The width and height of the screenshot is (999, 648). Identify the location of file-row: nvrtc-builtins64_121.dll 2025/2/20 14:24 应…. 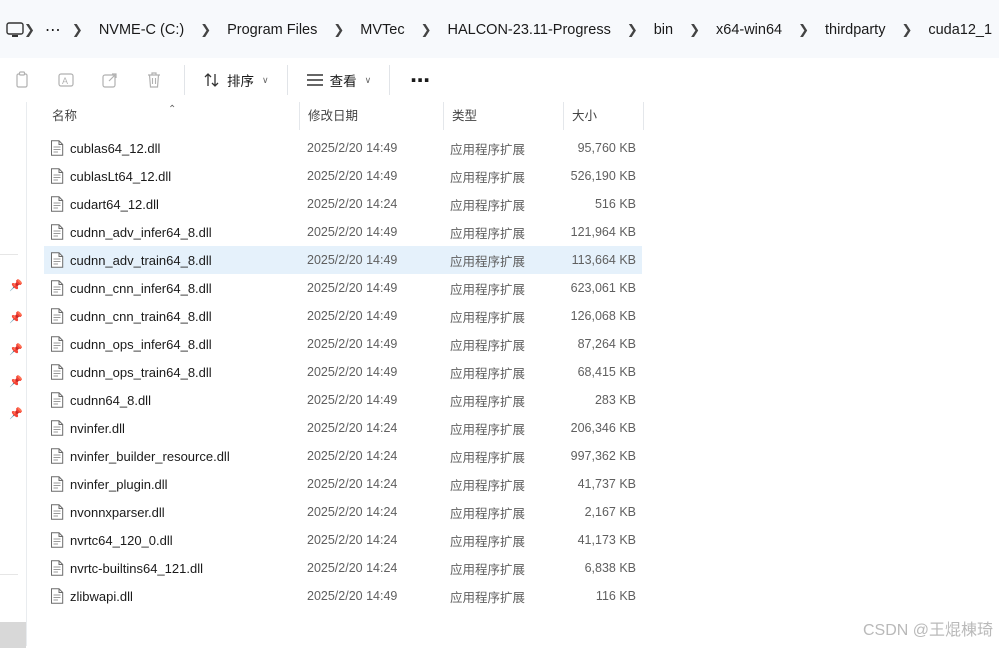
(343, 568).